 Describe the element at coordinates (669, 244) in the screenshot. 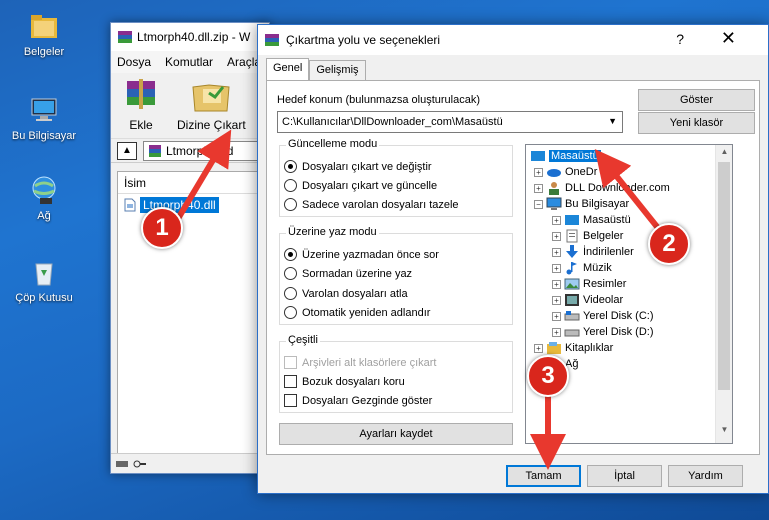

I see `step-badge-2: 2` at that location.